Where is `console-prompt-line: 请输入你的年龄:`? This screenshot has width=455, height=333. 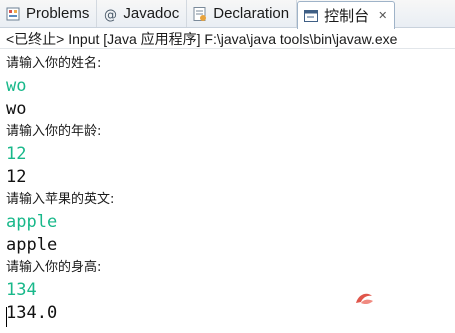
console-prompt-line: 请输入你的年龄: is located at coordinates (54, 131).